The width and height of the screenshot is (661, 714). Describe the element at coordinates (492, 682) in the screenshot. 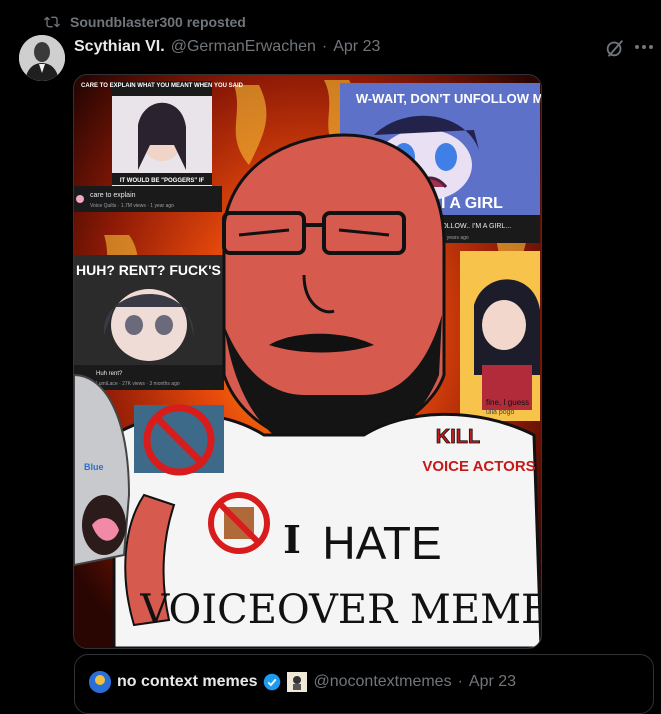

I see `quoted-post-date: Apr 23` at that location.